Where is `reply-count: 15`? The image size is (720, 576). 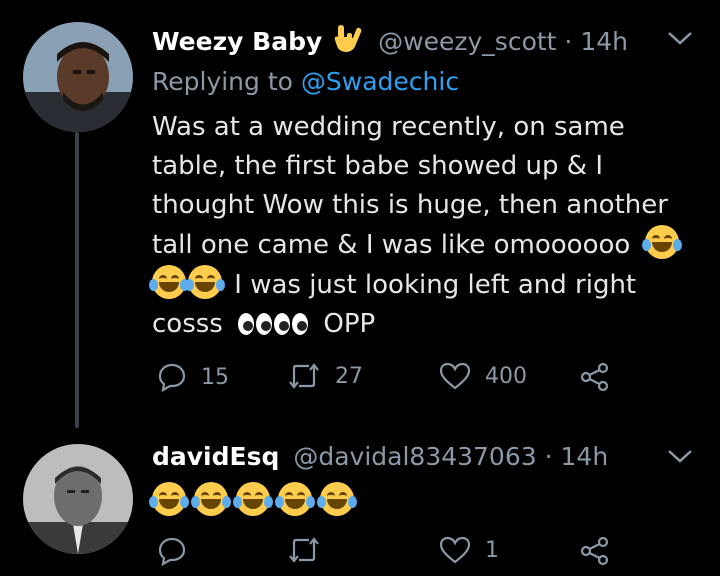
reply-count: 15 is located at coordinates (215, 377).